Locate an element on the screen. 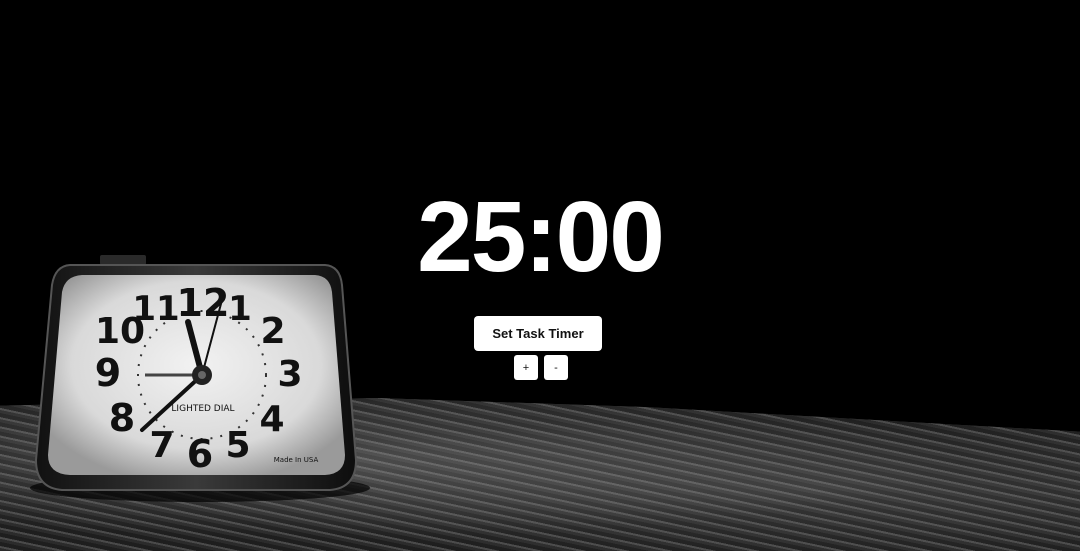 This screenshot has width=1080, height=551. increment-timer-button: + is located at coordinates (526, 367).